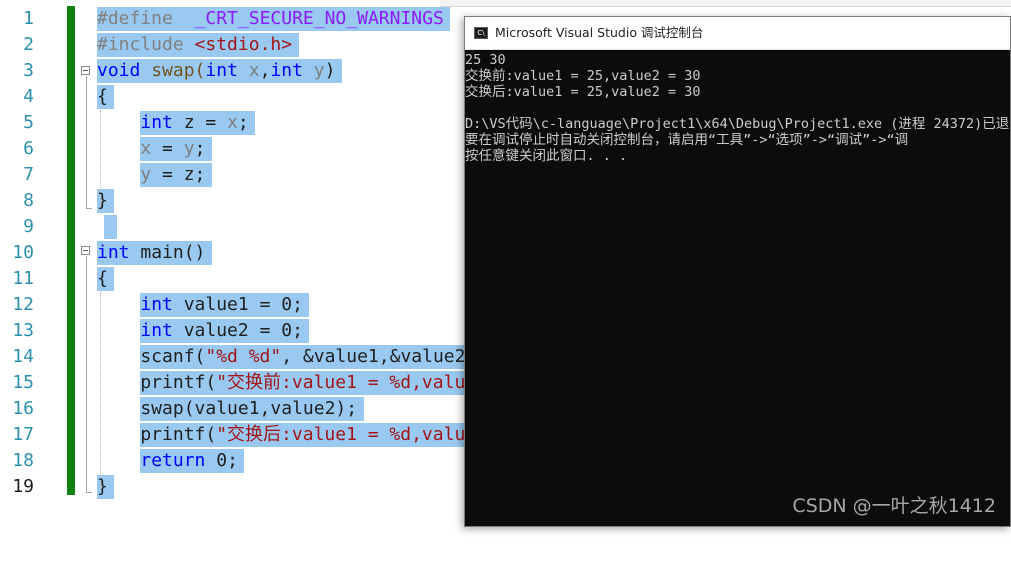 This screenshot has width=1011, height=561. I want to click on code-token: ,, so click(265, 70).